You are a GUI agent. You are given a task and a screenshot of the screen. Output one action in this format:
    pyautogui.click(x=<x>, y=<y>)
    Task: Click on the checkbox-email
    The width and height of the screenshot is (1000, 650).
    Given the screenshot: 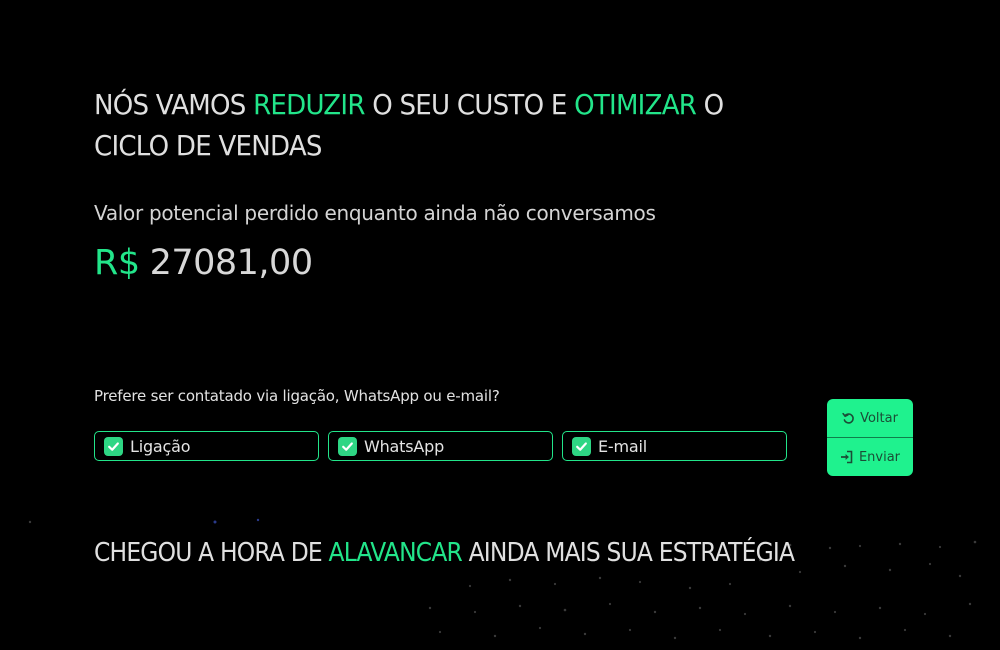 What is the action you would take?
    pyautogui.click(x=581, y=446)
    